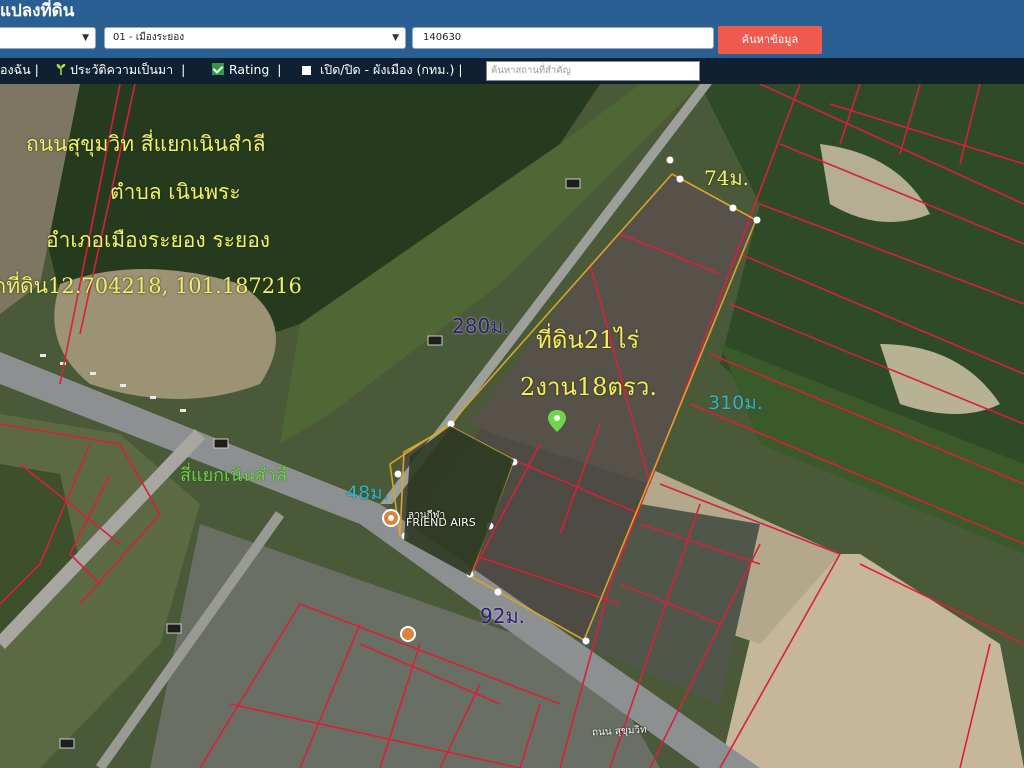  I want to click on dimension-small: 48ม., so click(367, 493).